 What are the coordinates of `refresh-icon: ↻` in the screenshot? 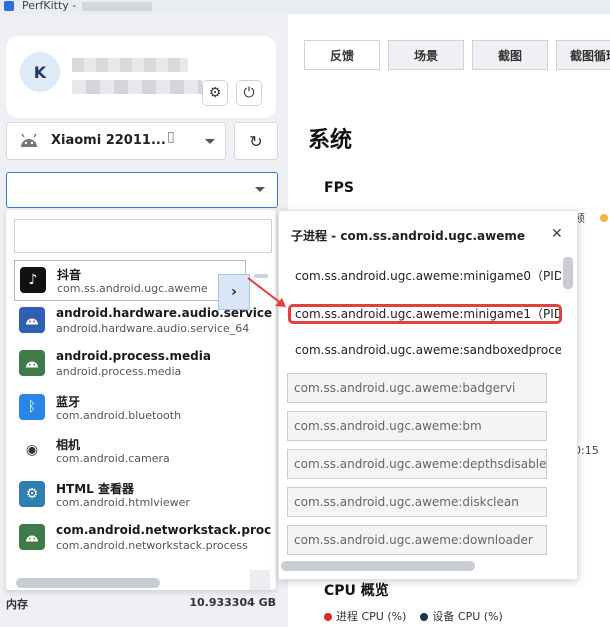 It's located at (256, 141).